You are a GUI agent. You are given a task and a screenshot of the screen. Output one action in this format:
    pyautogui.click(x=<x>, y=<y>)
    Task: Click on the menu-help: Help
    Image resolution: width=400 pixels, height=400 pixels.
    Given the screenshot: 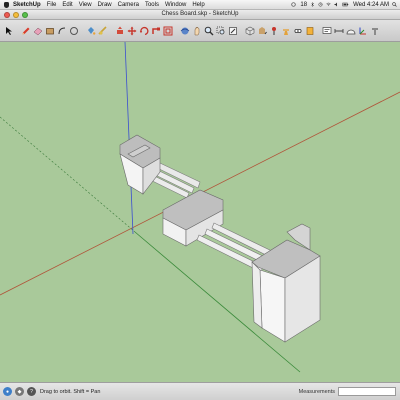 What is the action you would take?
    pyautogui.click(x=198, y=5)
    